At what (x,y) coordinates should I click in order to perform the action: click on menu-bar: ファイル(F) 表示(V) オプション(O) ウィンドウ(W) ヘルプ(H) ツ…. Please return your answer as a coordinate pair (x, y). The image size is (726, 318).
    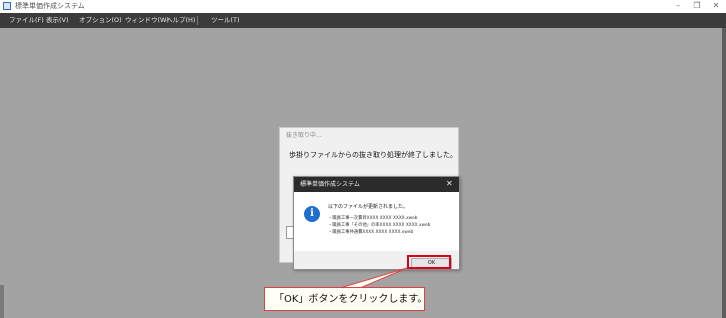
    Looking at the image, I should click on (363, 20).